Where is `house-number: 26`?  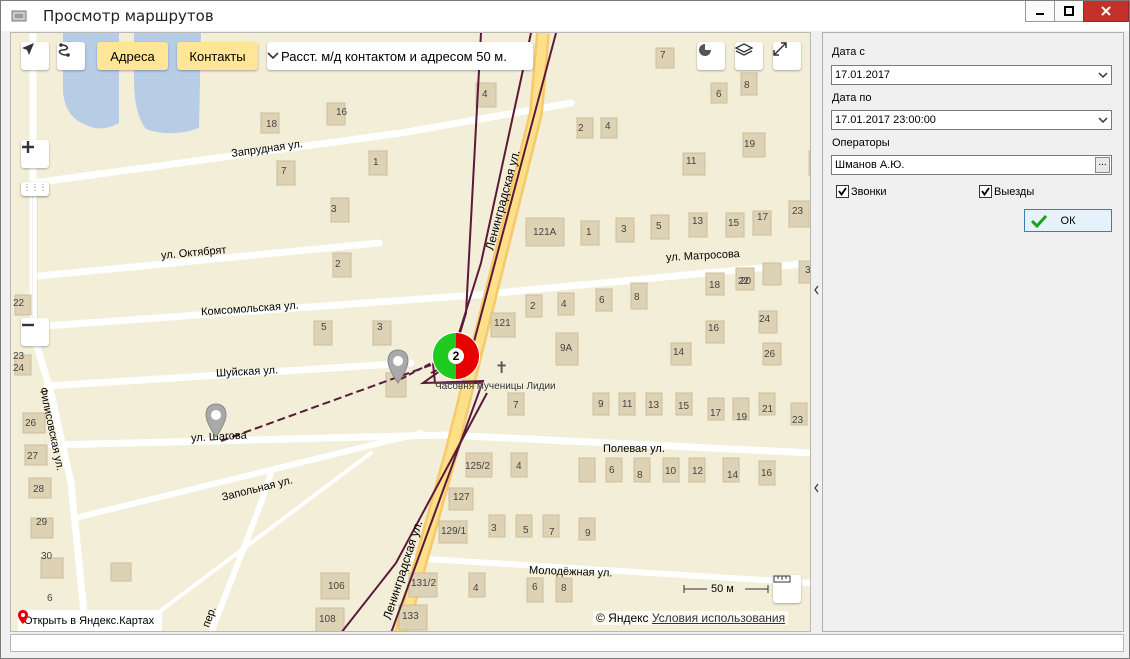 house-number: 26 is located at coordinates (31, 423).